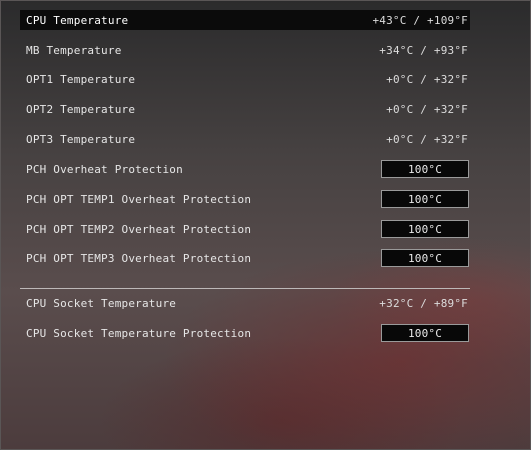  What do you see at coordinates (425, 333) in the screenshot?
I see `cpu-socket-protection-field: 100°C` at bounding box center [425, 333].